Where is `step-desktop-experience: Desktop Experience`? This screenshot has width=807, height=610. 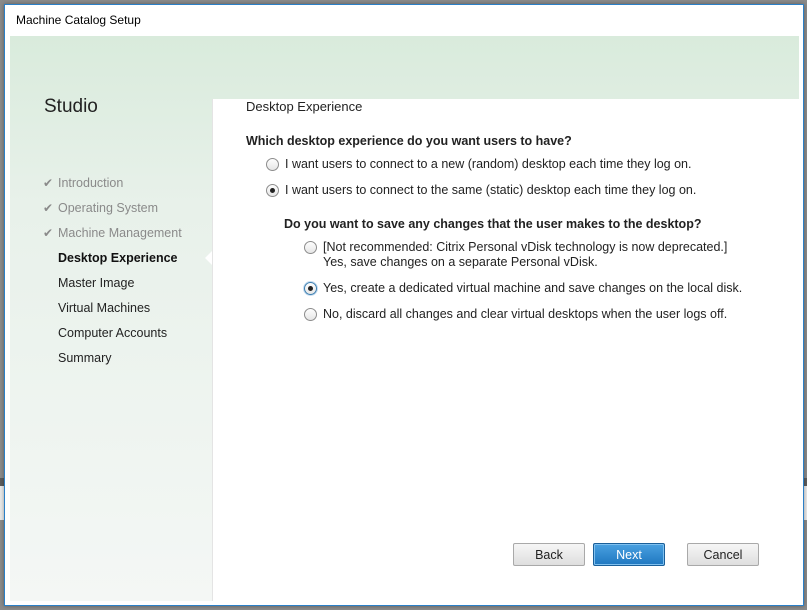 step-desktop-experience: Desktop Experience is located at coordinates (112, 258).